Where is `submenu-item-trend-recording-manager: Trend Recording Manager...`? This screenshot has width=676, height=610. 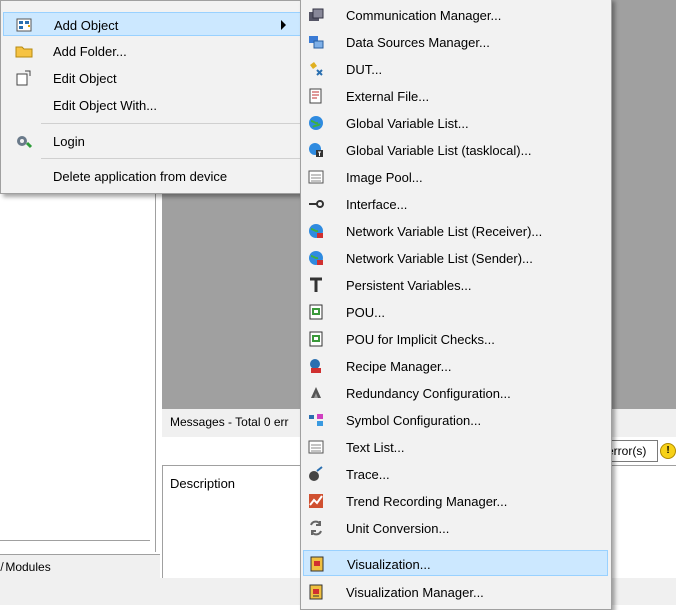 submenu-item-trend-recording-manager: Trend Recording Manager... is located at coordinates (455, 501).